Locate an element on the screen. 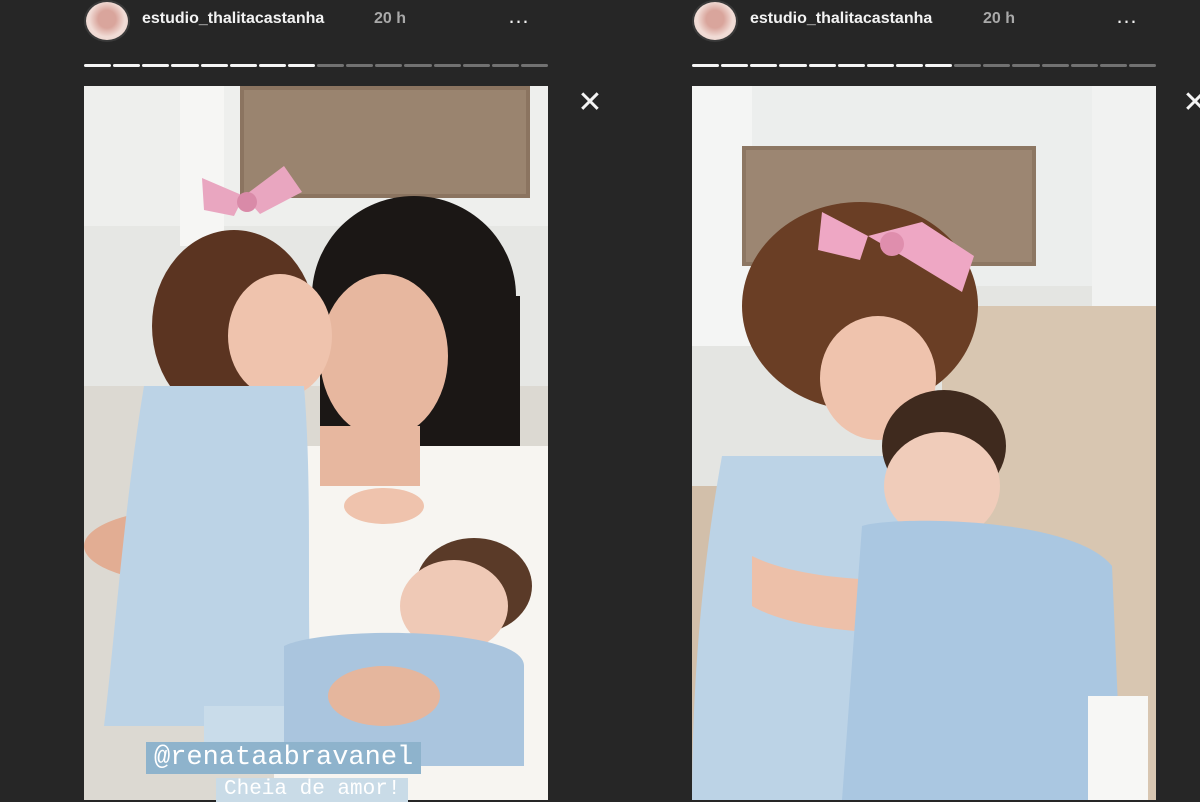 This screenshot has width=1200, height=802. caption-text: Cheia de amor! is located at coordinates (312, 790).